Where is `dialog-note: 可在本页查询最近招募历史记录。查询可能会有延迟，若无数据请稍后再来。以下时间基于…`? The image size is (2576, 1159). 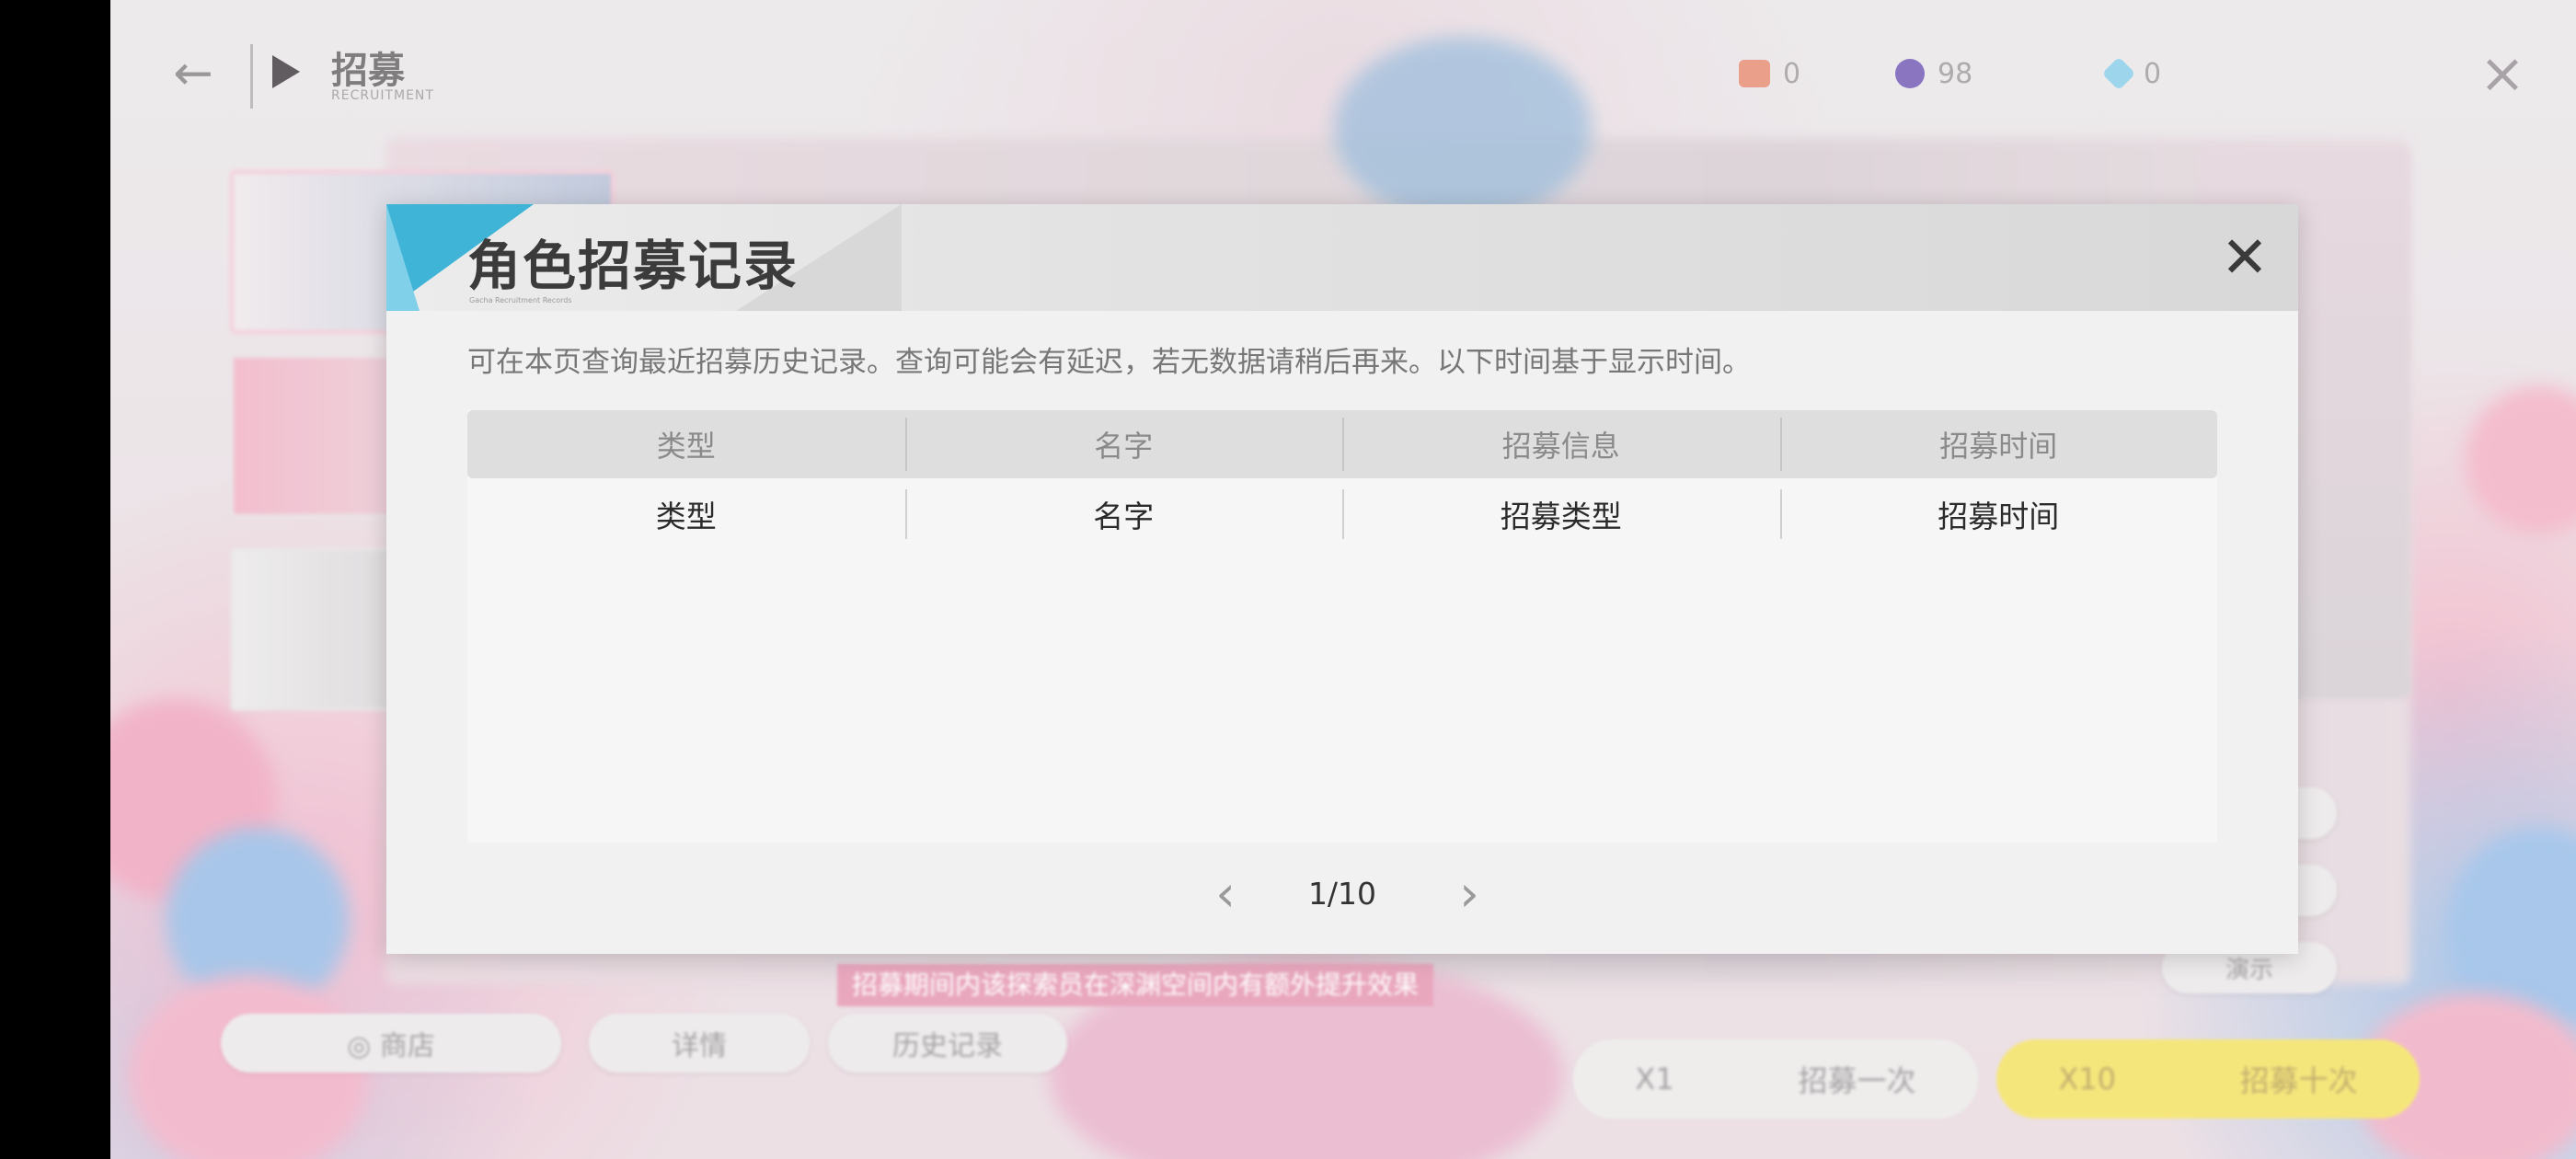
dialog-note: 可在本页查询最近招募历史记录。查询可能会有延迟，若无数据请稍后再来。以下时间基于… is located at coordinates (1109, 362).